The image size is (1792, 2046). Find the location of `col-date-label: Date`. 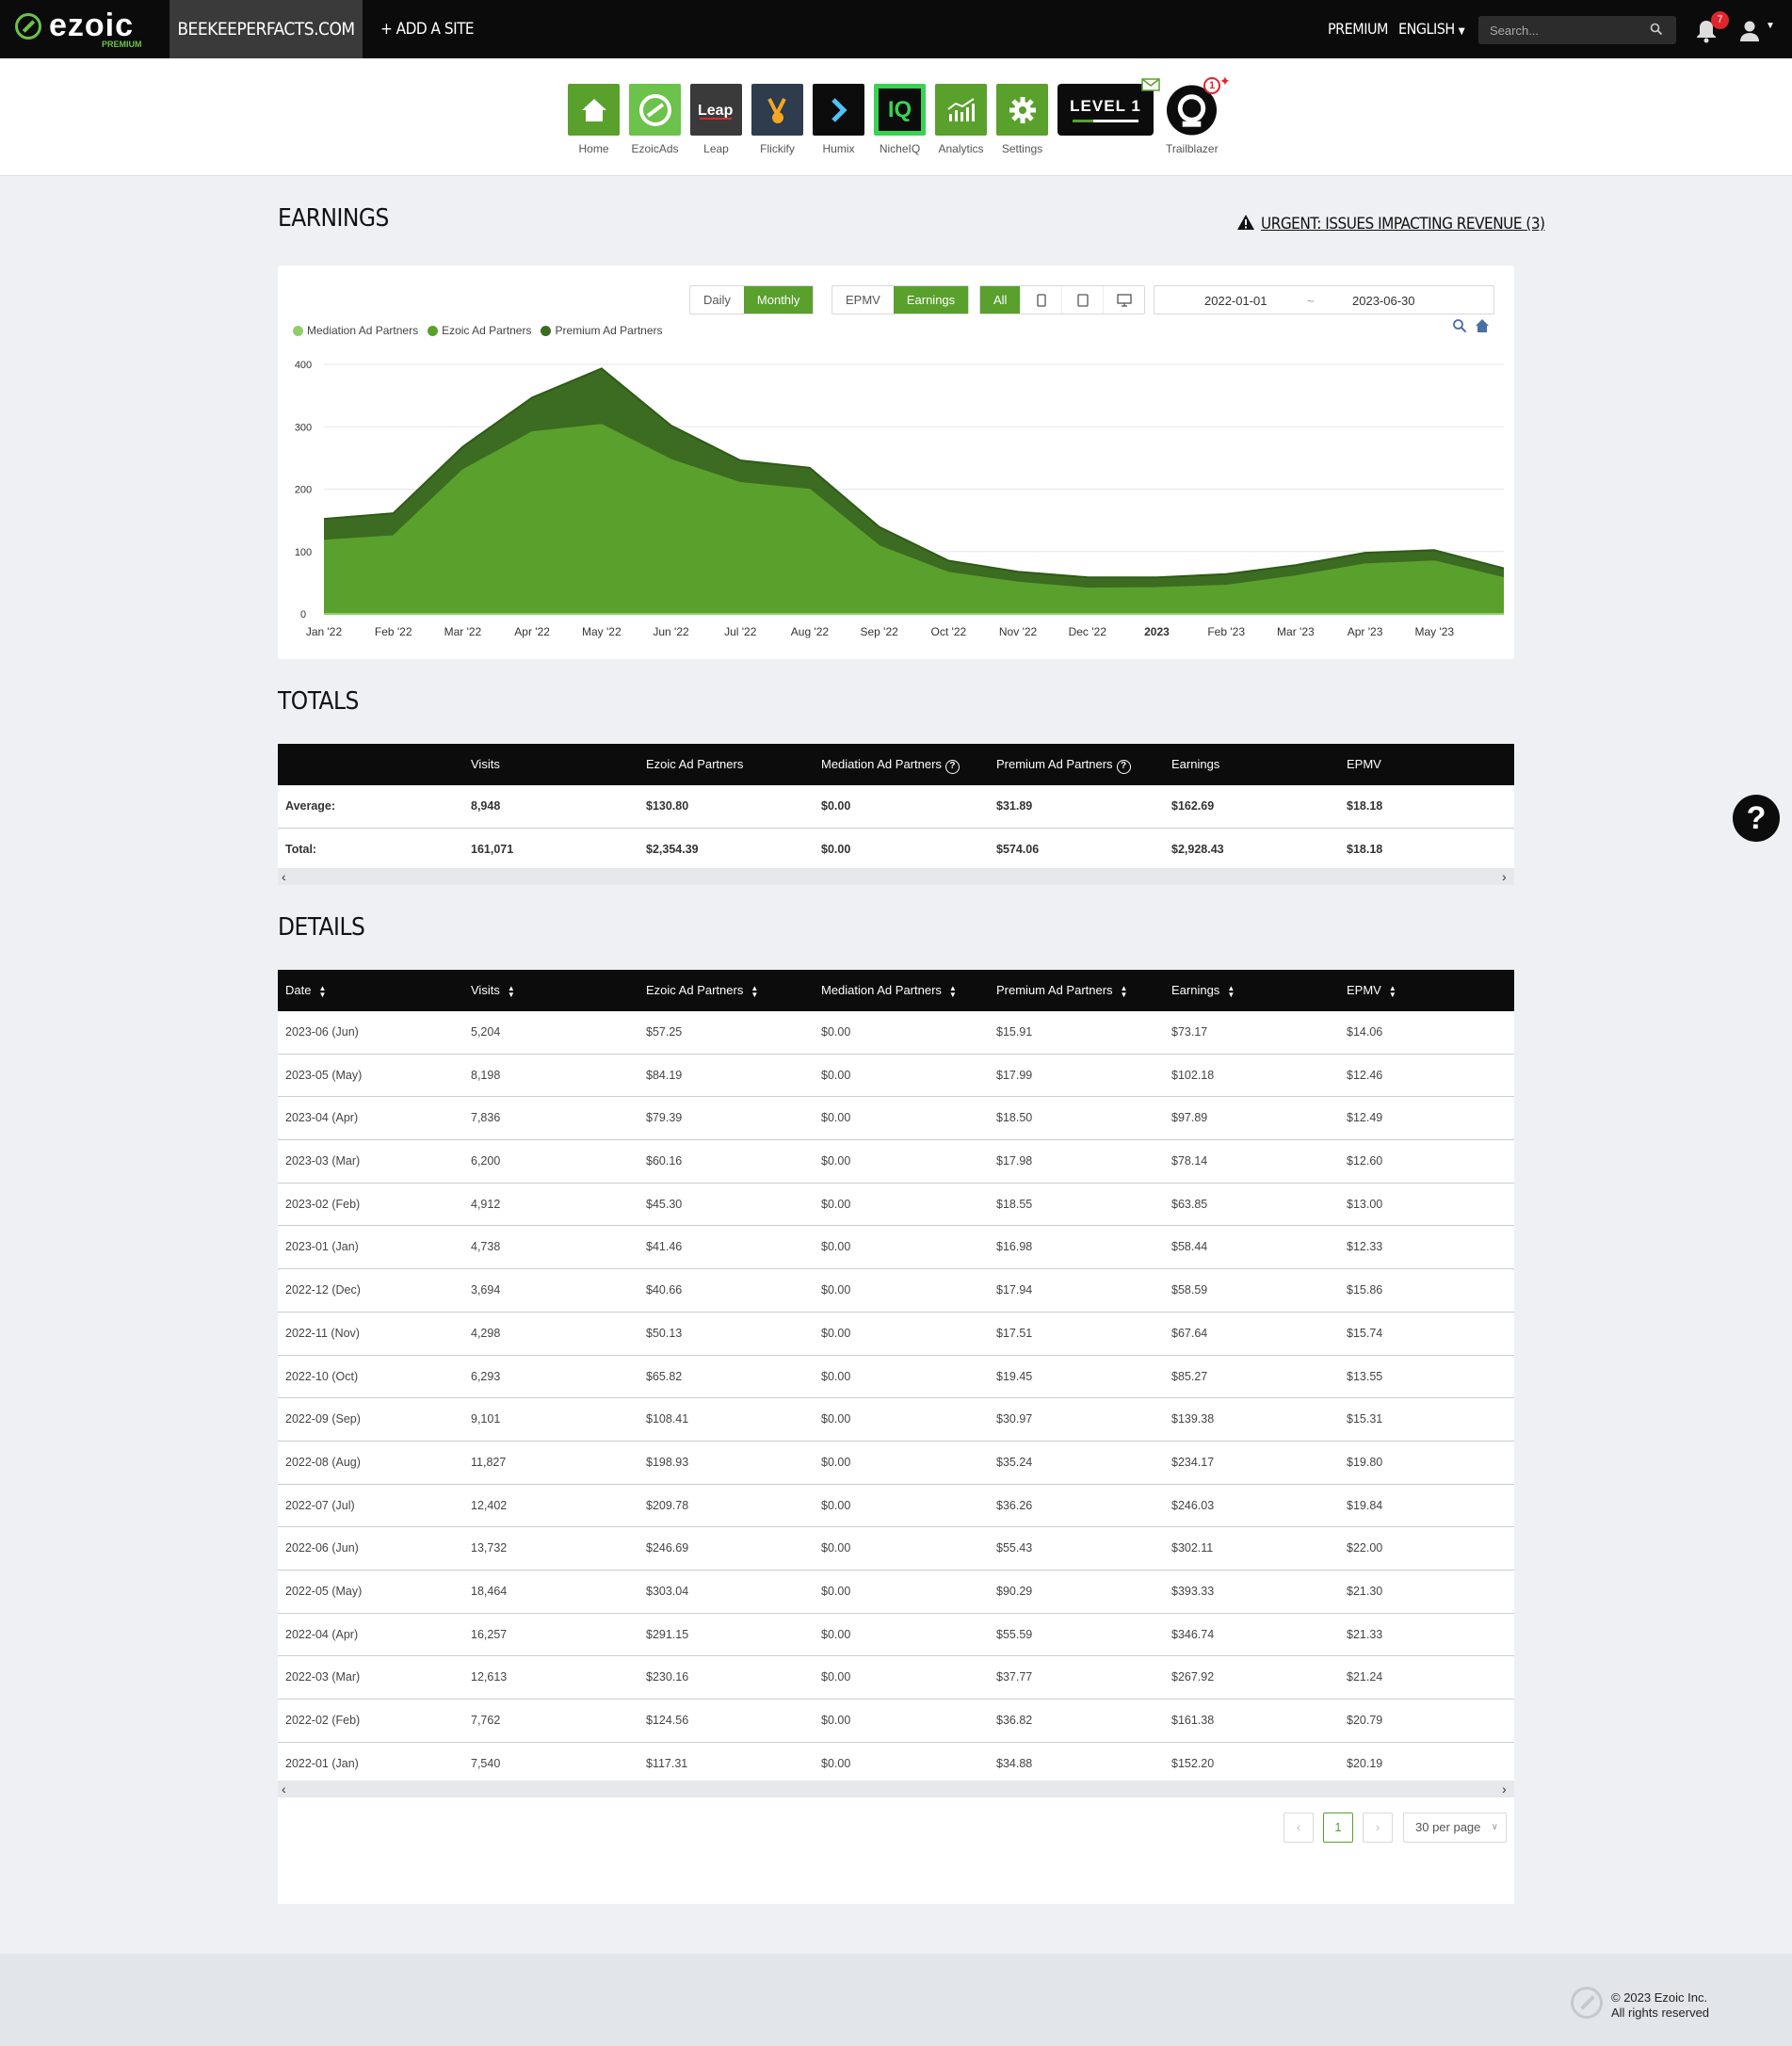

col-date-label: Date is located at coordinates (298, 990).